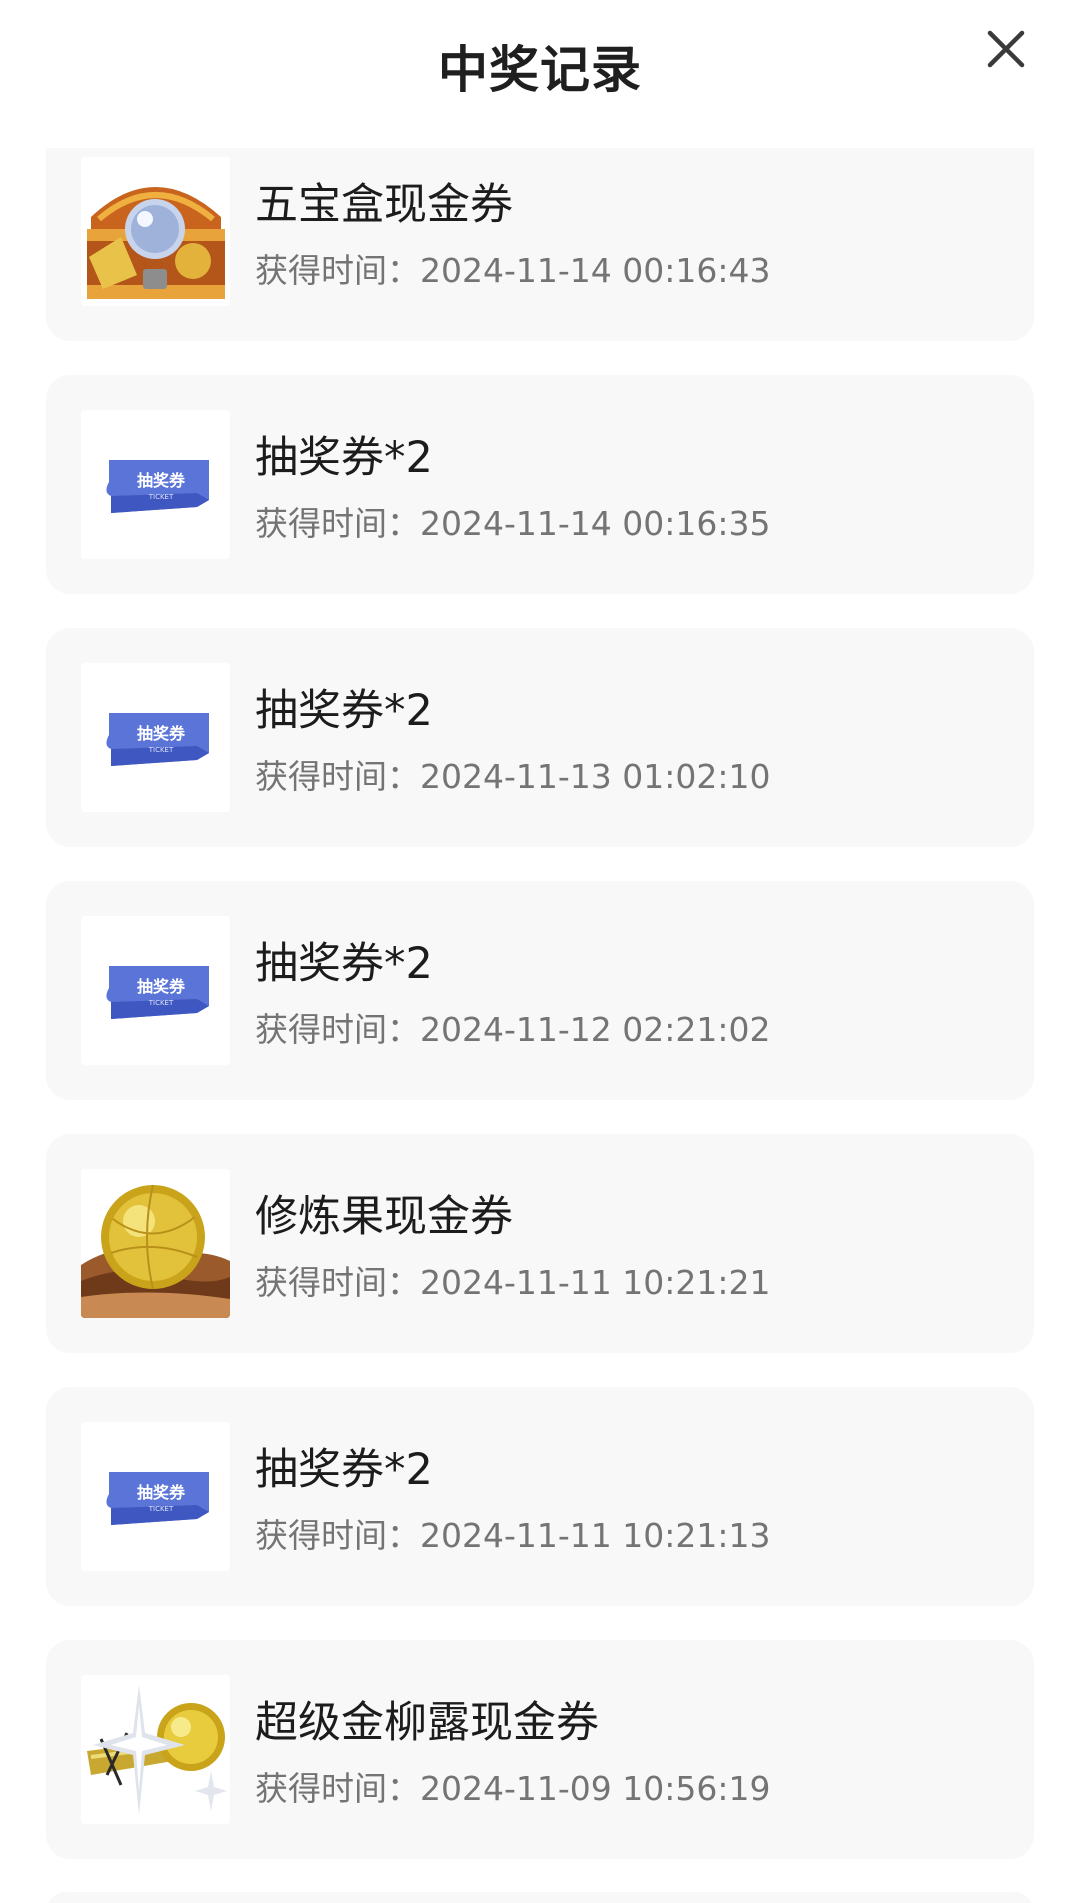 Image resolution: width=1080 pixels, height=1903 pixels. Describe the element at coordinates (540, 1749) in the screenshot. I see `record-card: 超级金柳露现金券 获得时间：2024-11-09 10:56:19` at that location.